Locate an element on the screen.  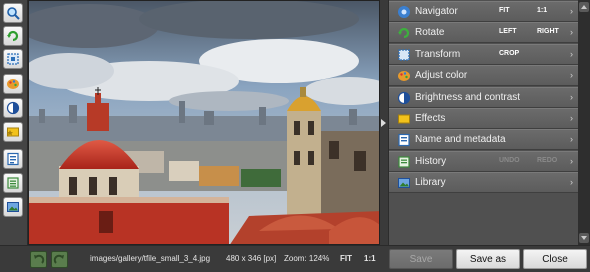
save-as-button: Save as is located at coordinates (488, 259).